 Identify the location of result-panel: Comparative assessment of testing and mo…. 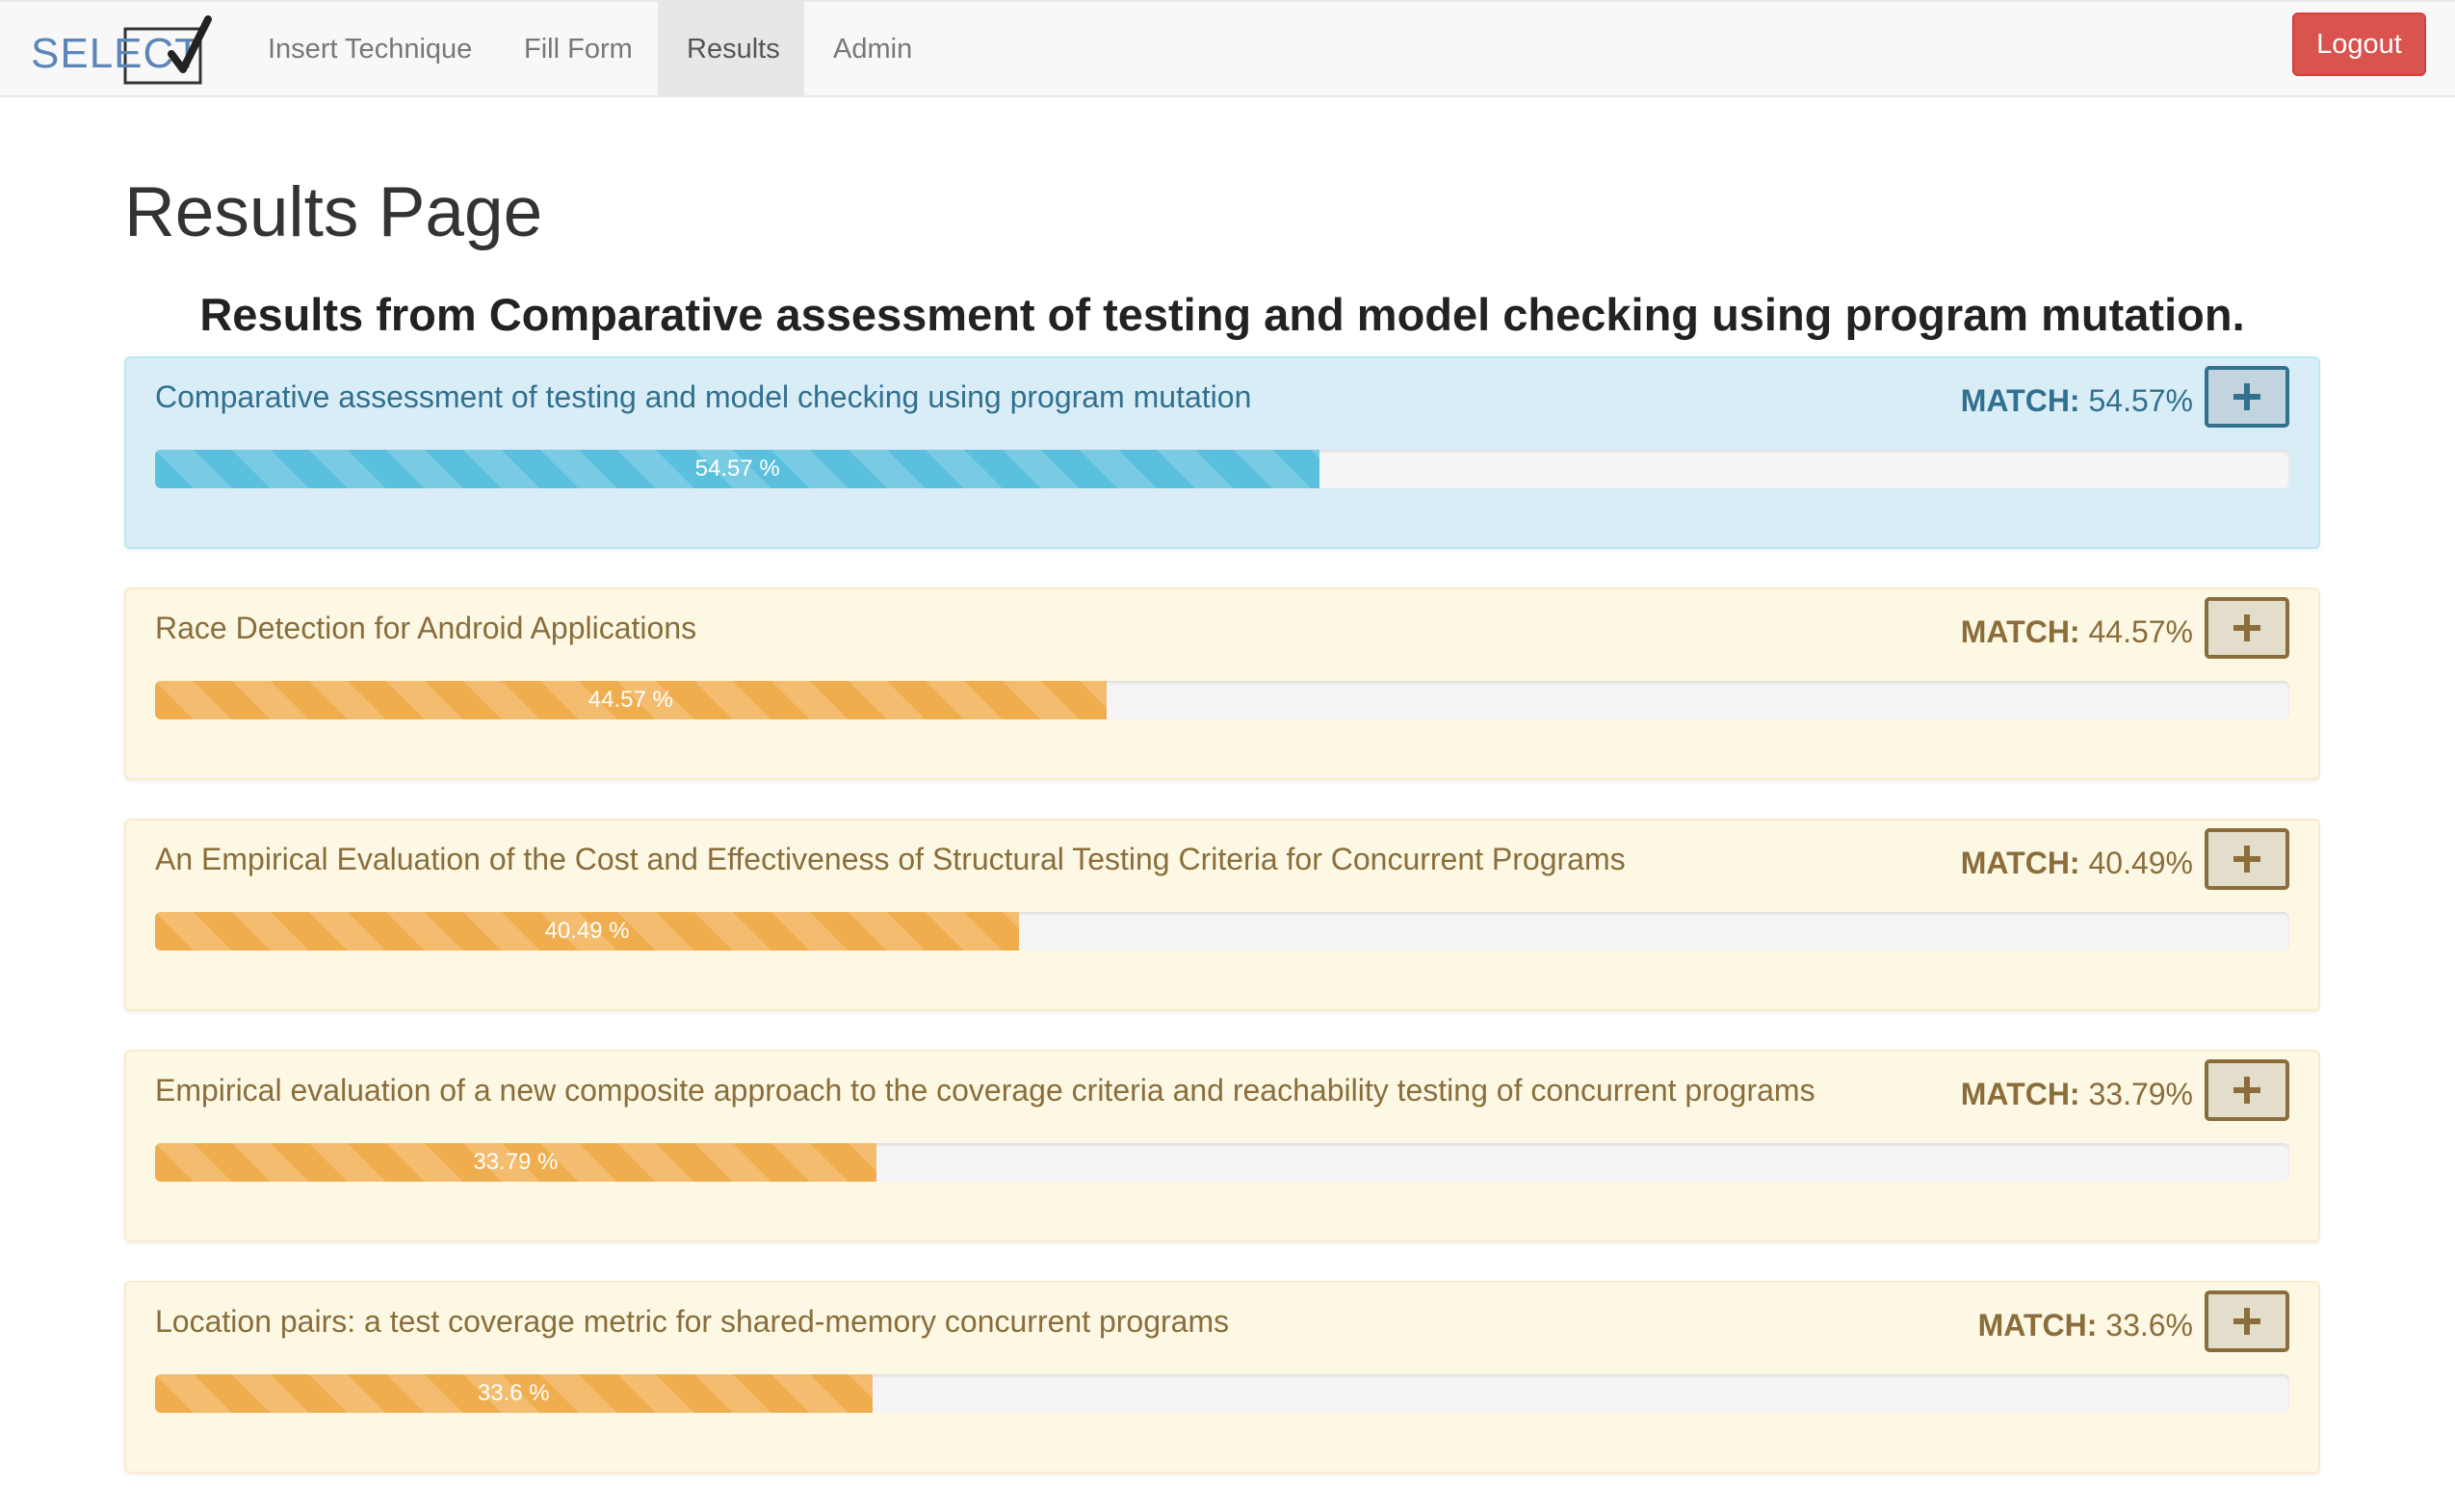
(1222, 452).